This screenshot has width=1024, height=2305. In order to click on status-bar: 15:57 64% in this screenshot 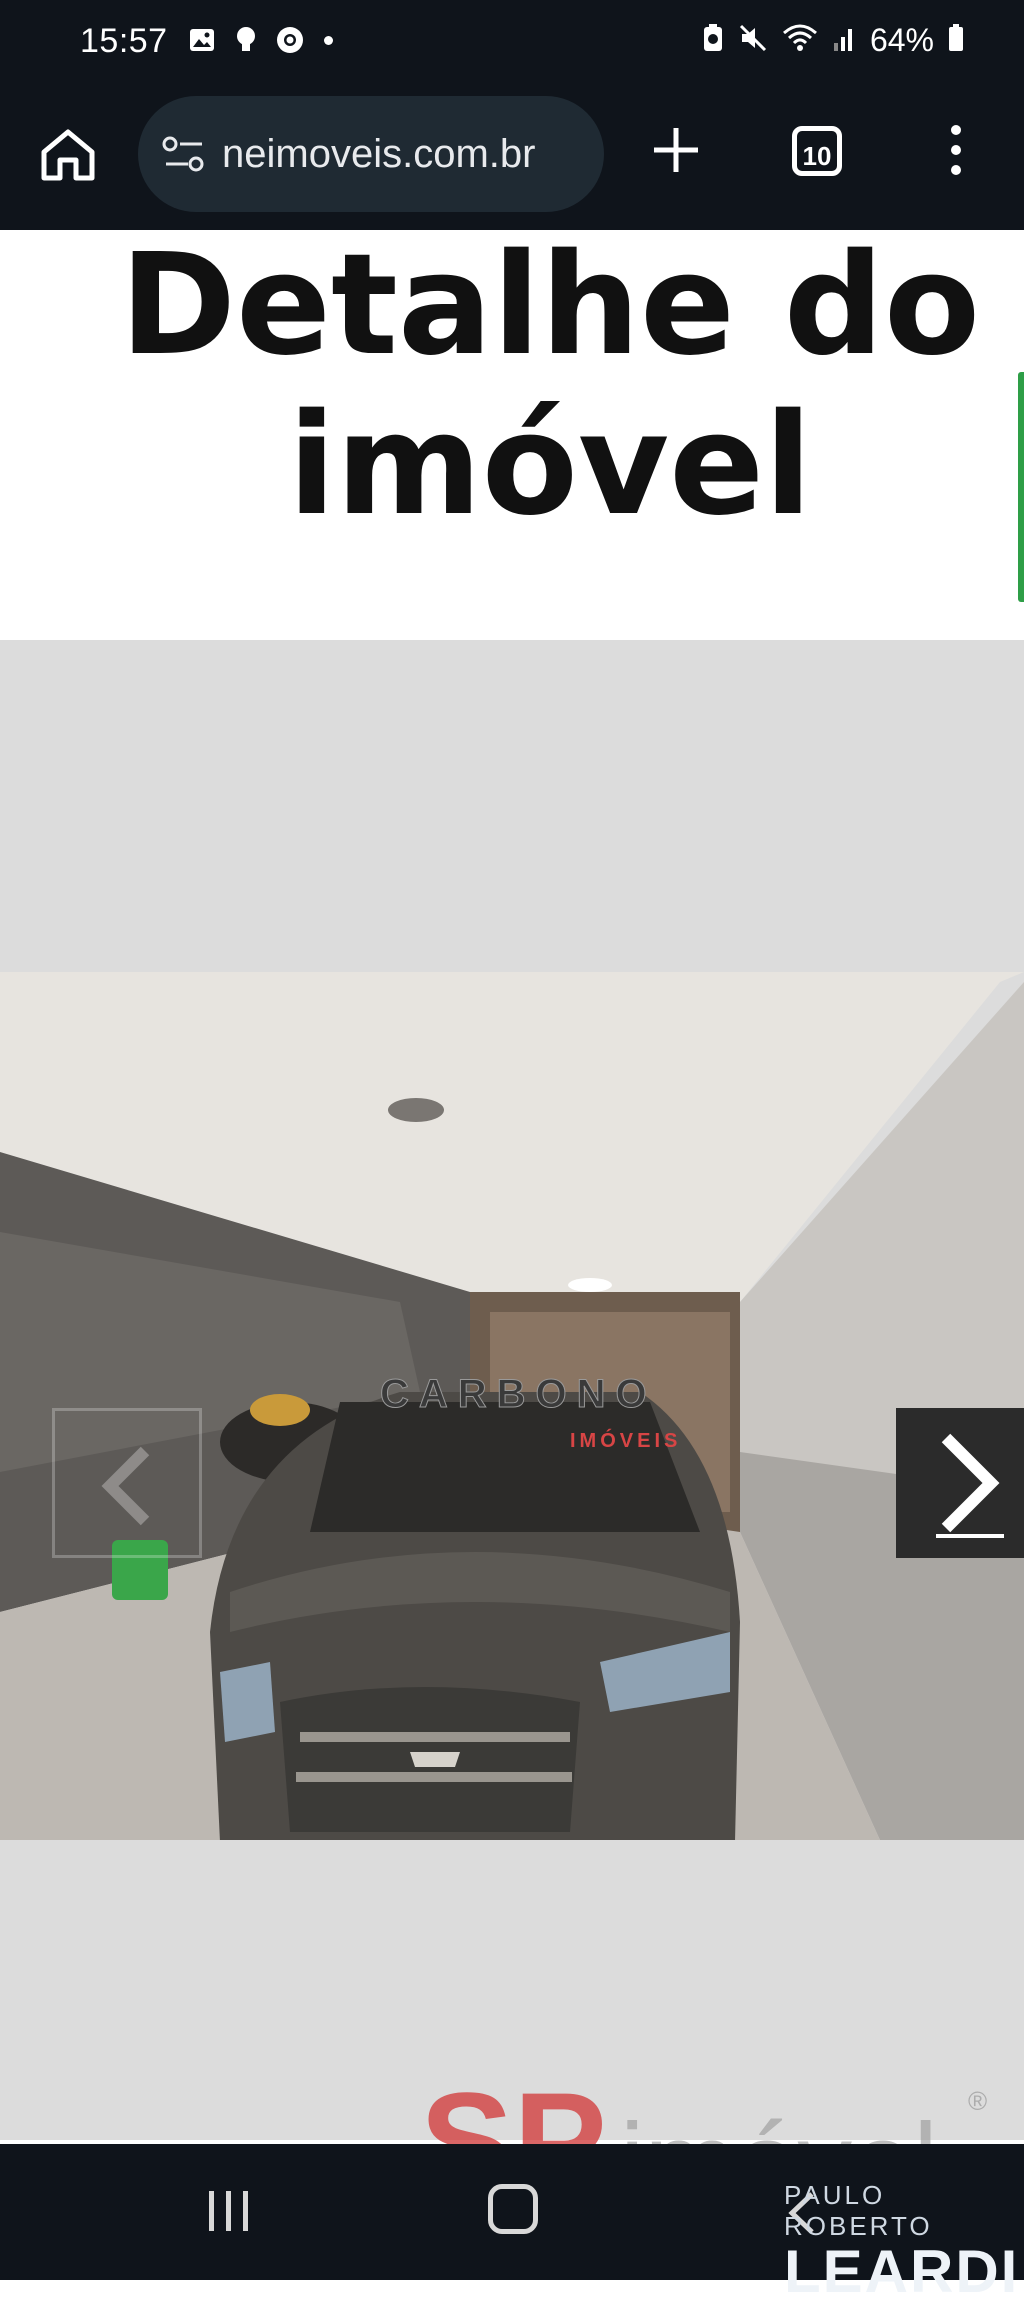, I will do `click(512, 45)`.